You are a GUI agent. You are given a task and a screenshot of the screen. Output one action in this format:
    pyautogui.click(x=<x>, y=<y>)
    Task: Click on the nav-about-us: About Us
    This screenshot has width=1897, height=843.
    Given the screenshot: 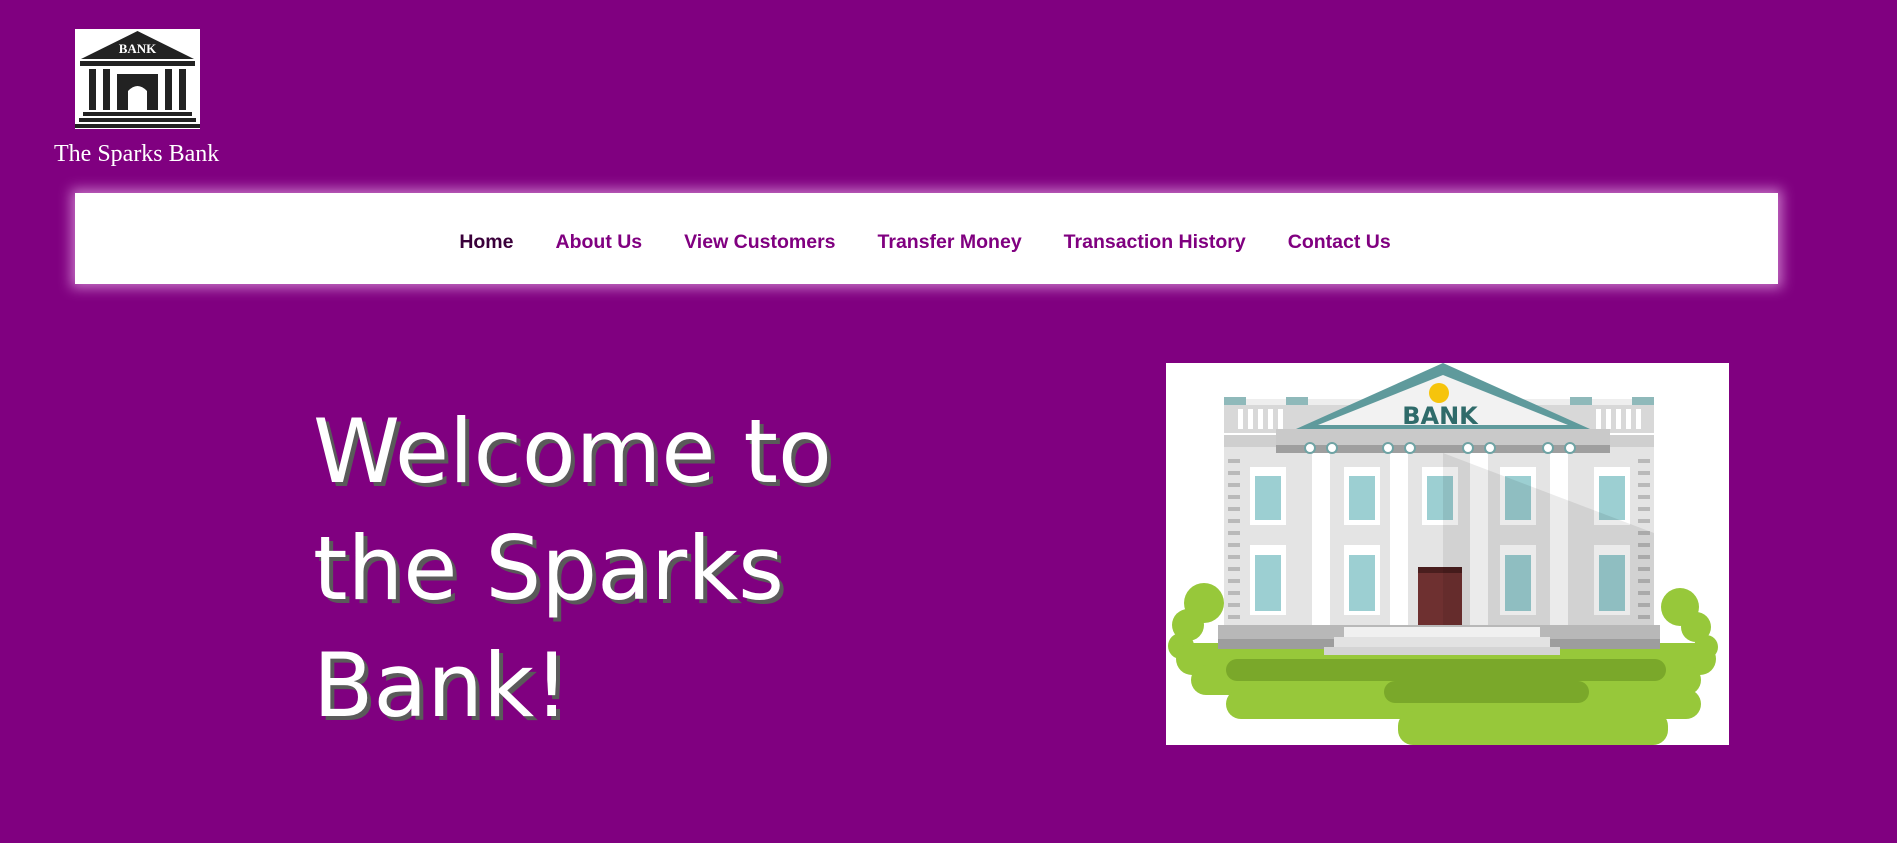 What is the action you would take?
    pyautogui.click(x=599, y=242)
    